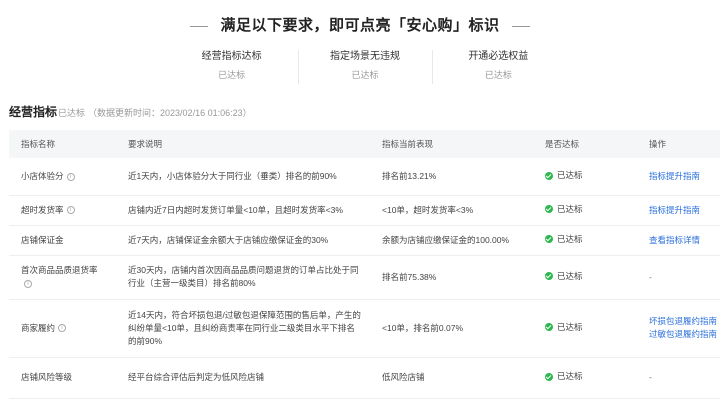 The height and width of the screenshot is (411, 720). Describe the element at coordinates (38, 144) in the screenshot. I see `col-header-name: 指标名称` at that location.